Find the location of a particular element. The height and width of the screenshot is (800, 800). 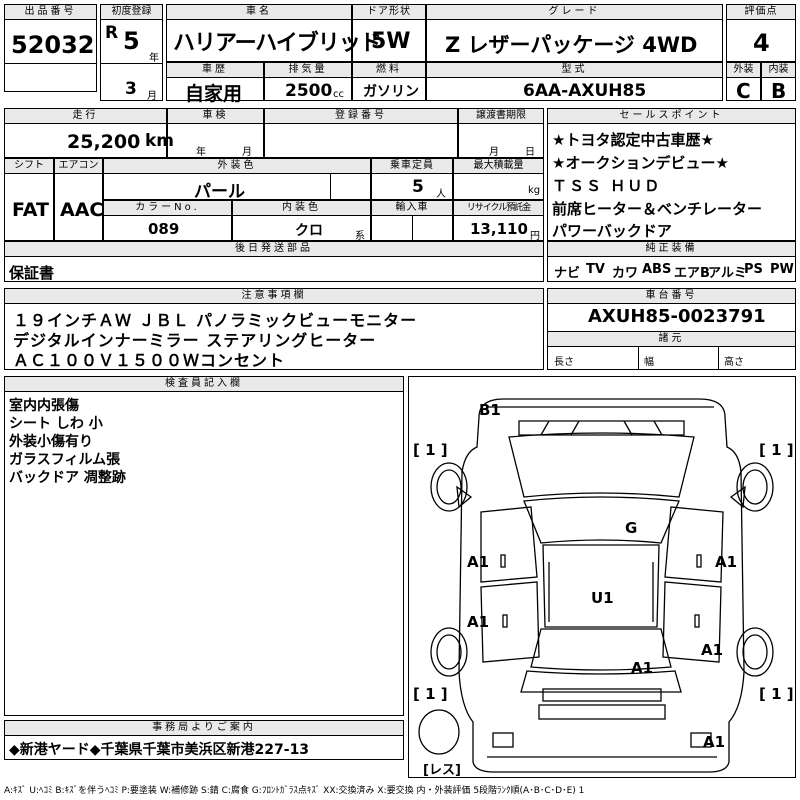

displacement-unit: cc is located at coordinates (338, 94).